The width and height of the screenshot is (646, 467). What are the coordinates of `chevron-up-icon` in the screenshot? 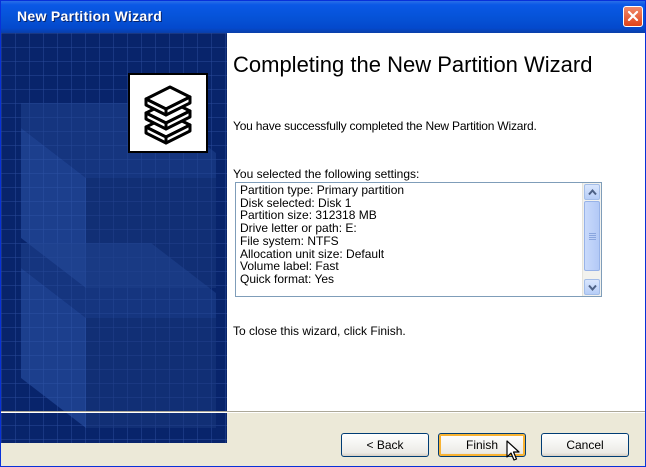 It's located at (592, 192).